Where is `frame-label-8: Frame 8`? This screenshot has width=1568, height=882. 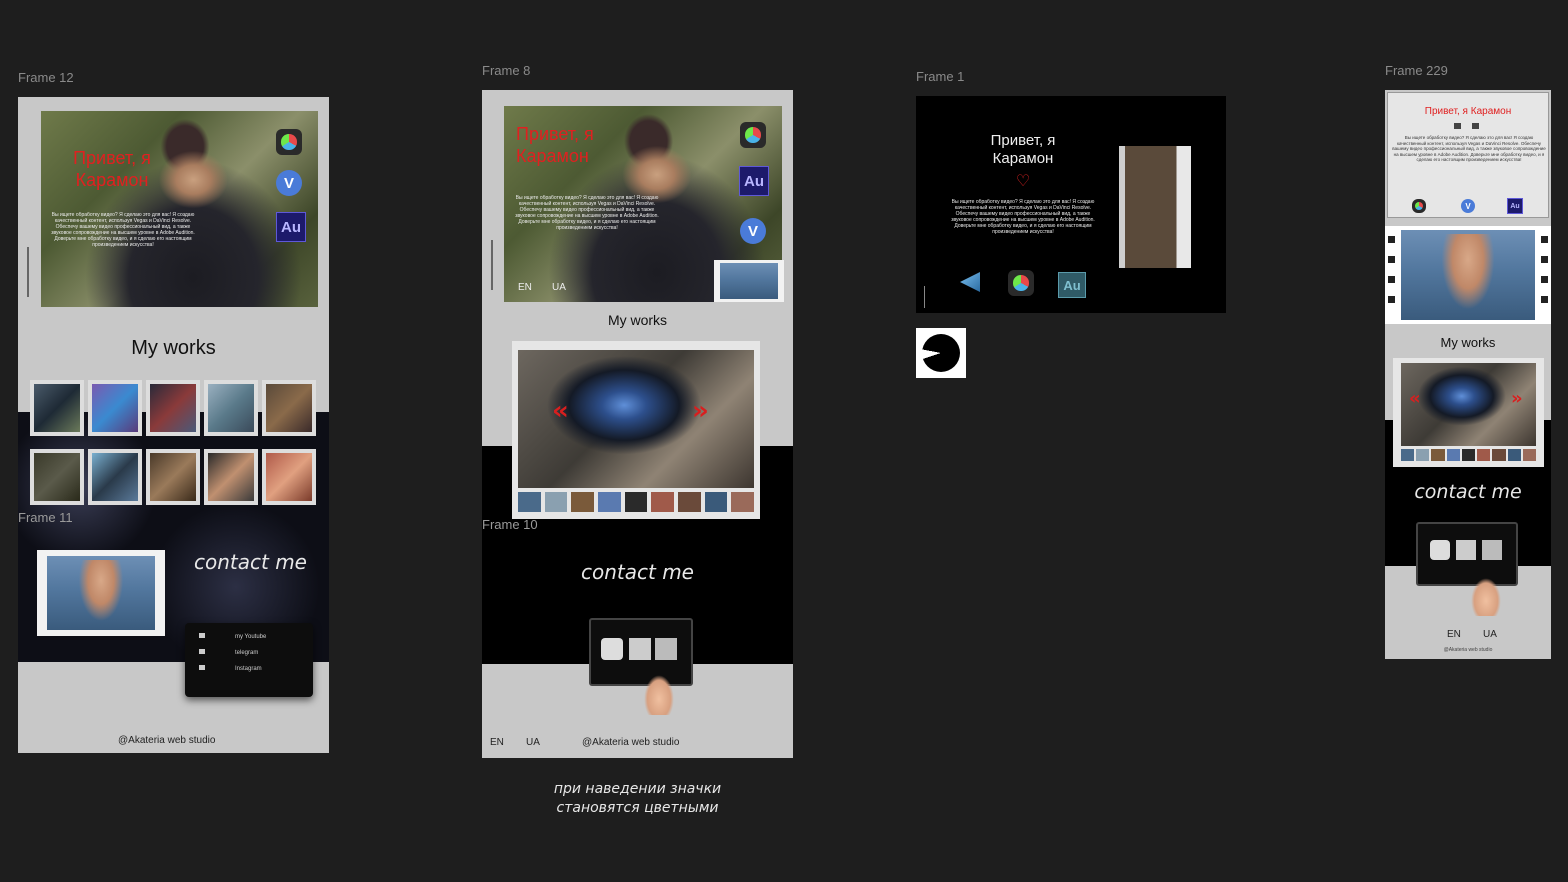 frame-label-8: Frame 8 is located at coordinates (506, 70).